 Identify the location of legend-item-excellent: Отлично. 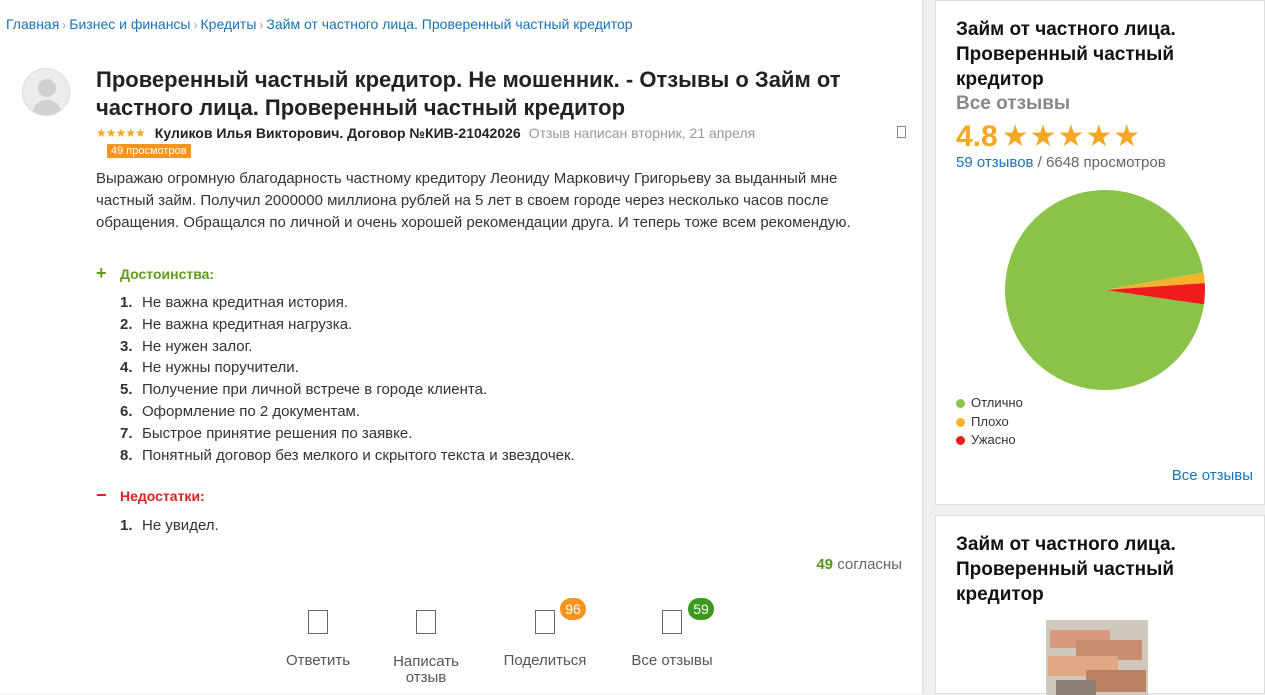
(989, 403).